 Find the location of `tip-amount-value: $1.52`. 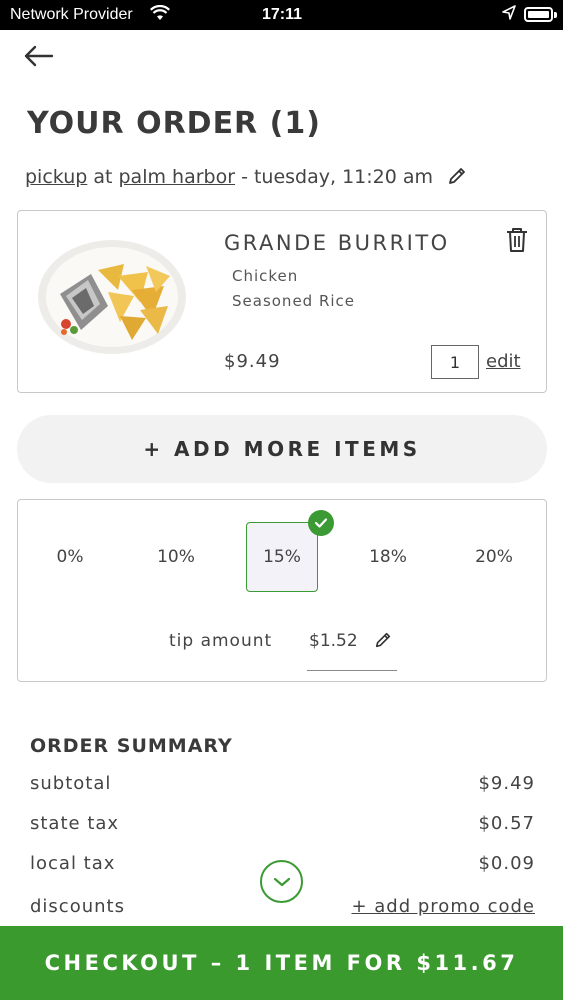

tip-amount-value: $1.52 is located at coordinates (333, 641).